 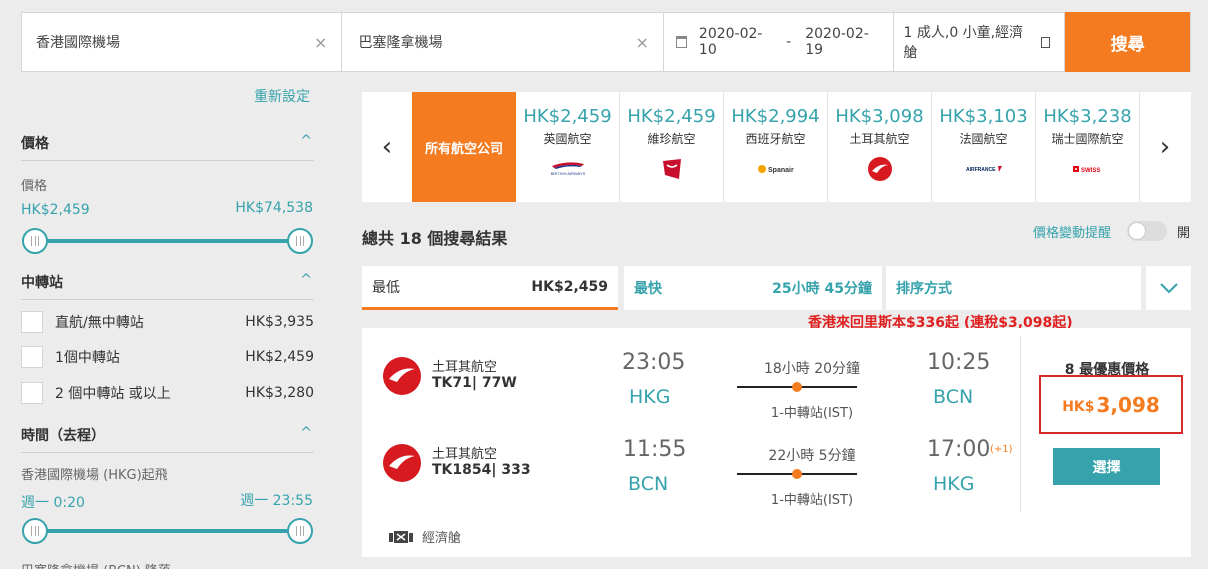 What do you see at coordinates (167, 241) in the screenshot?
I see `price-slider` at bounding box center [167, 241].